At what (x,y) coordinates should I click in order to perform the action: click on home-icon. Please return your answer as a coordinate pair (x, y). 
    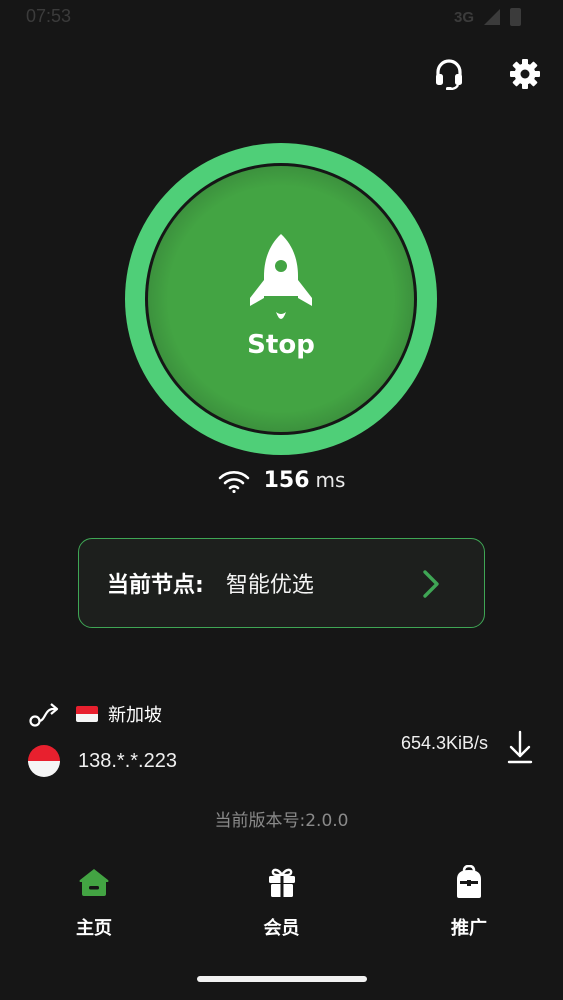
    Looking at the image, I should click on (94, 882).